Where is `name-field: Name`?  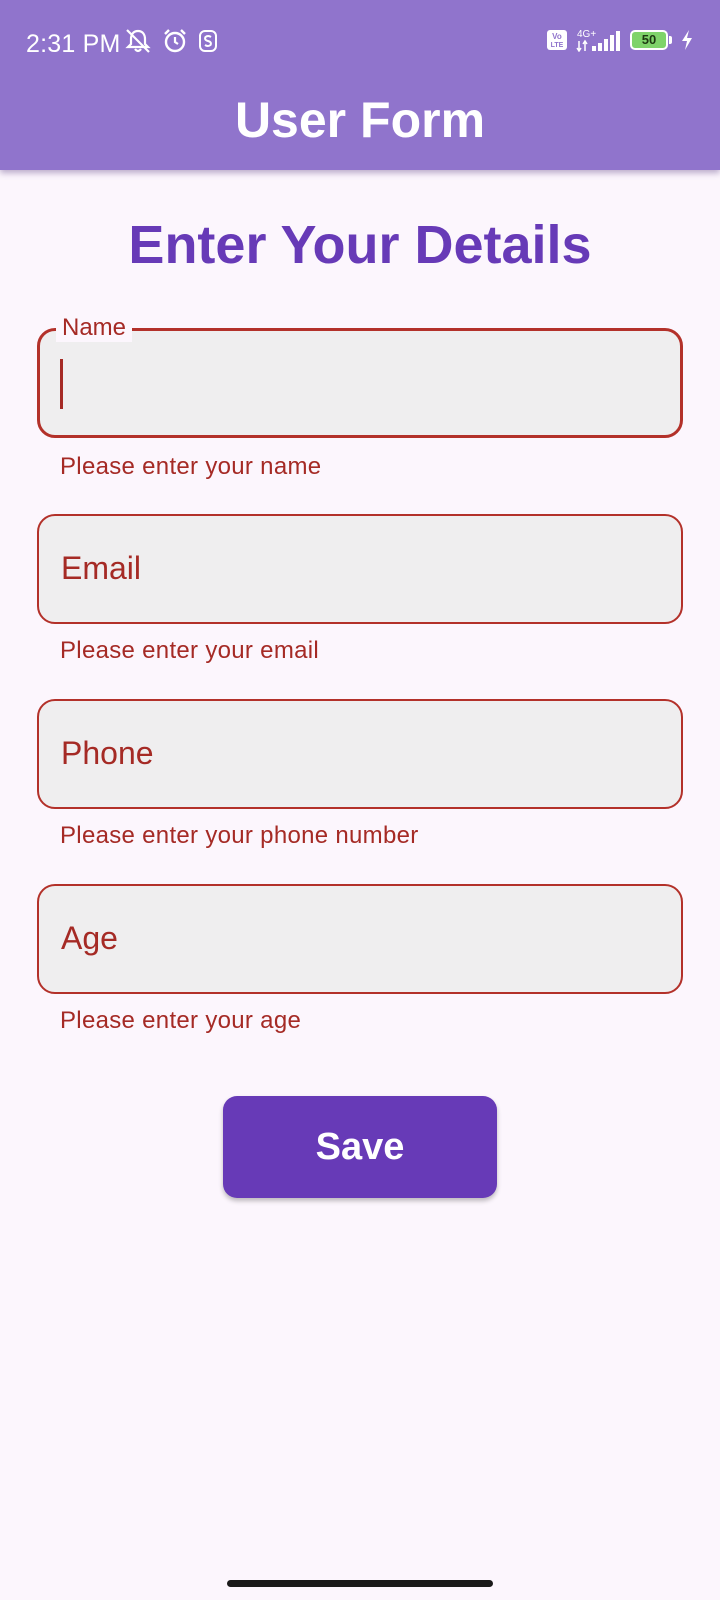 name-field: Name is located at coordinates (360, 376).